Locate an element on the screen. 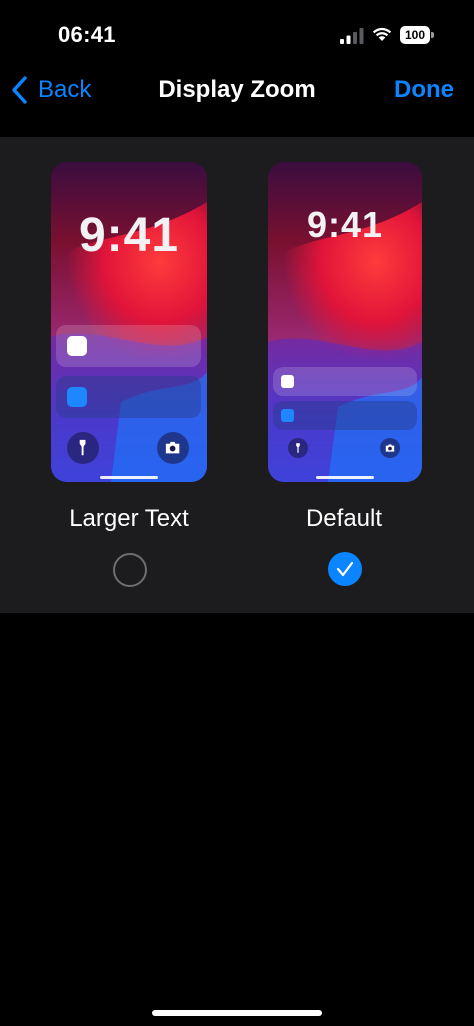 The height and width of the screenshot is (1026, 474). radio-unselected is located at coordinates (130, 570).